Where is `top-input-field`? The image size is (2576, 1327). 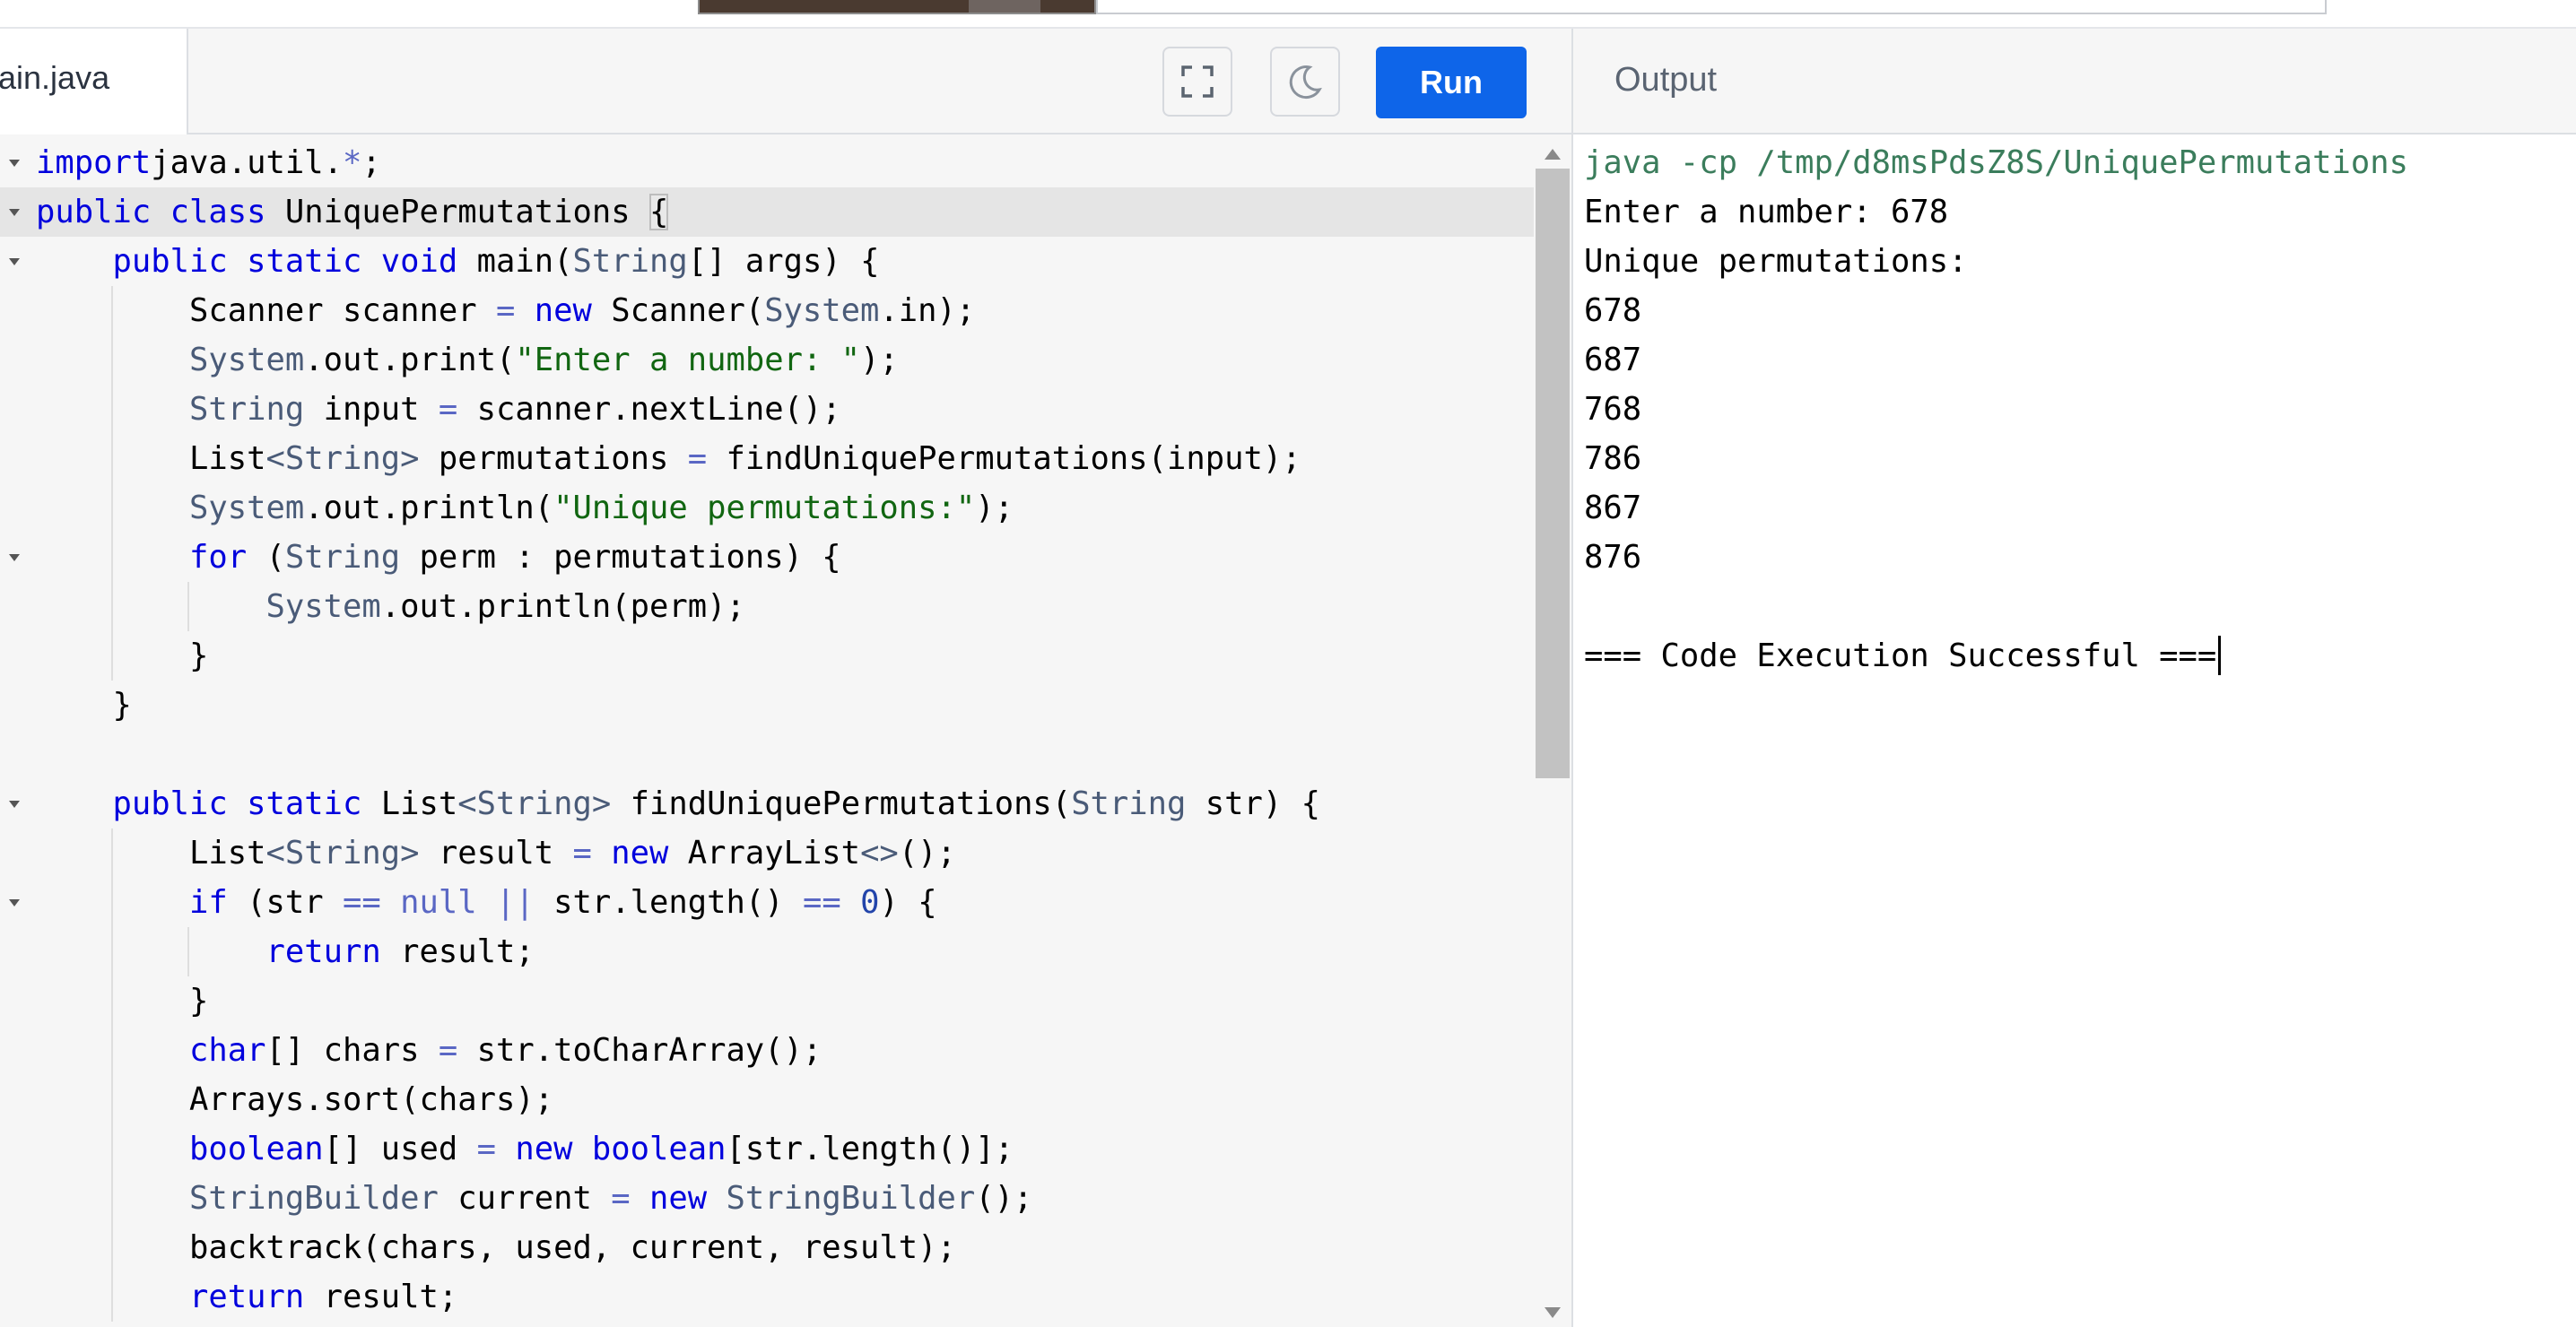 top-input-field is located at coordinates (1711, 7).